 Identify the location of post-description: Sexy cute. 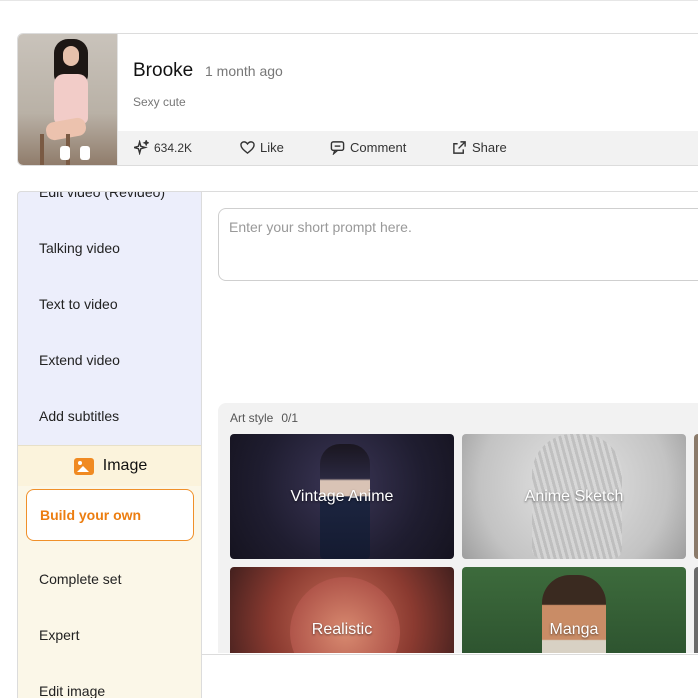
(159, 102).